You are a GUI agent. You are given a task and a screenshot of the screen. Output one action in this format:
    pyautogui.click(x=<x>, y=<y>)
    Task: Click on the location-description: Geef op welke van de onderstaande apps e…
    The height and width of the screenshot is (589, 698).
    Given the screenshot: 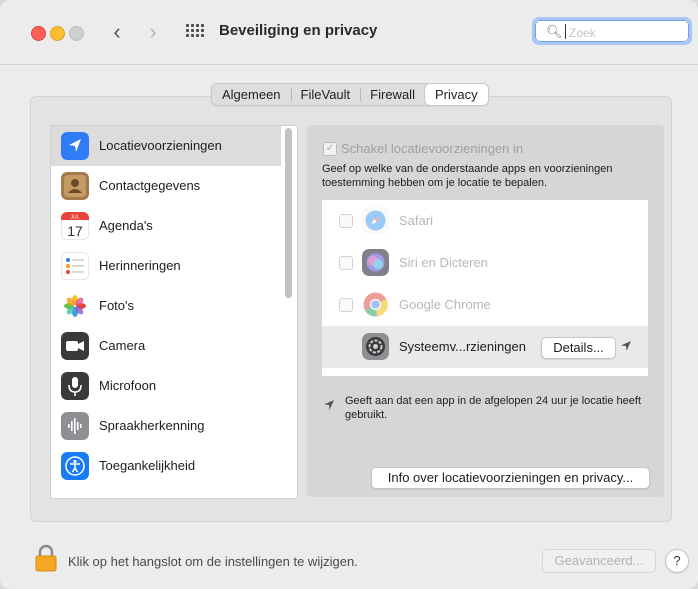 What is the action you would take?
    pyautogui.click(x=467, y=176)
    